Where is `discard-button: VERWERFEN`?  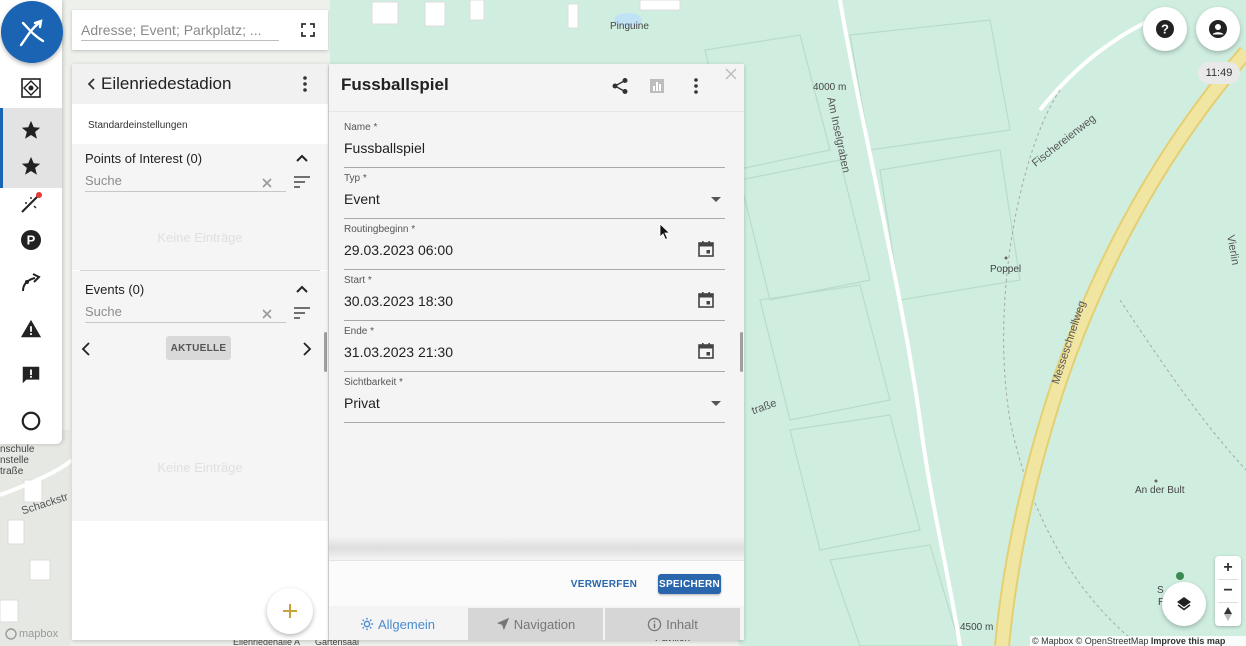 discard-button: VERWERFEN is located at coordinates (604, 584).